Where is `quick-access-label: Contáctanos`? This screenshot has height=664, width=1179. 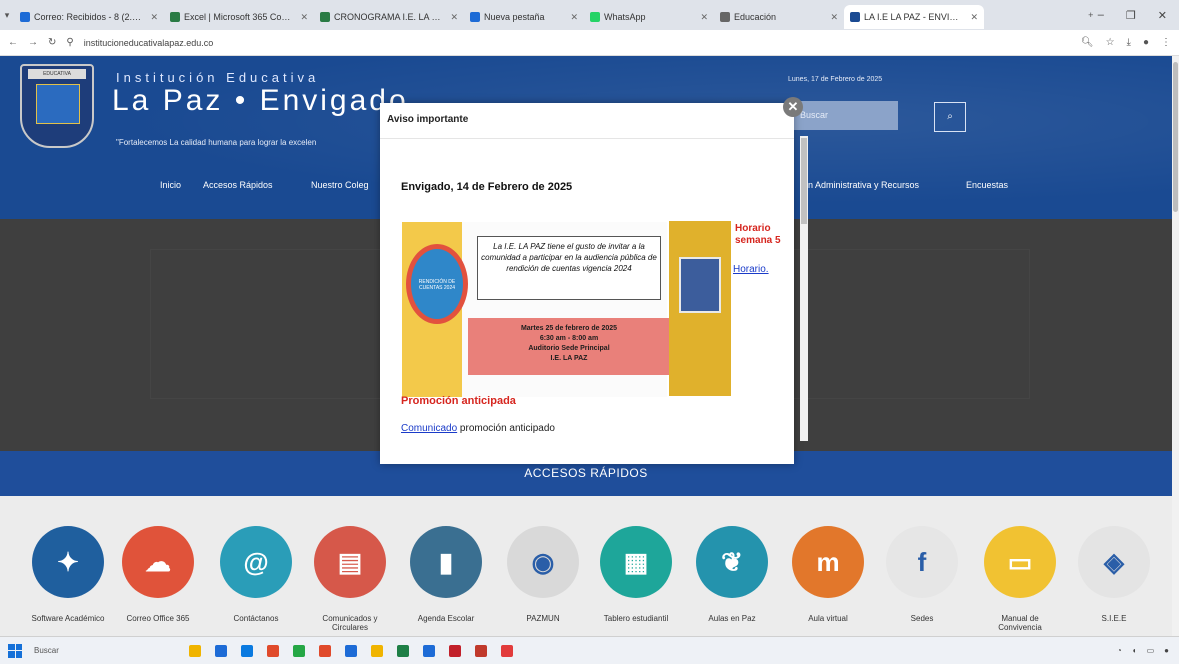 quick-access-label: Contáctanos is located at coordinates (256, 618).